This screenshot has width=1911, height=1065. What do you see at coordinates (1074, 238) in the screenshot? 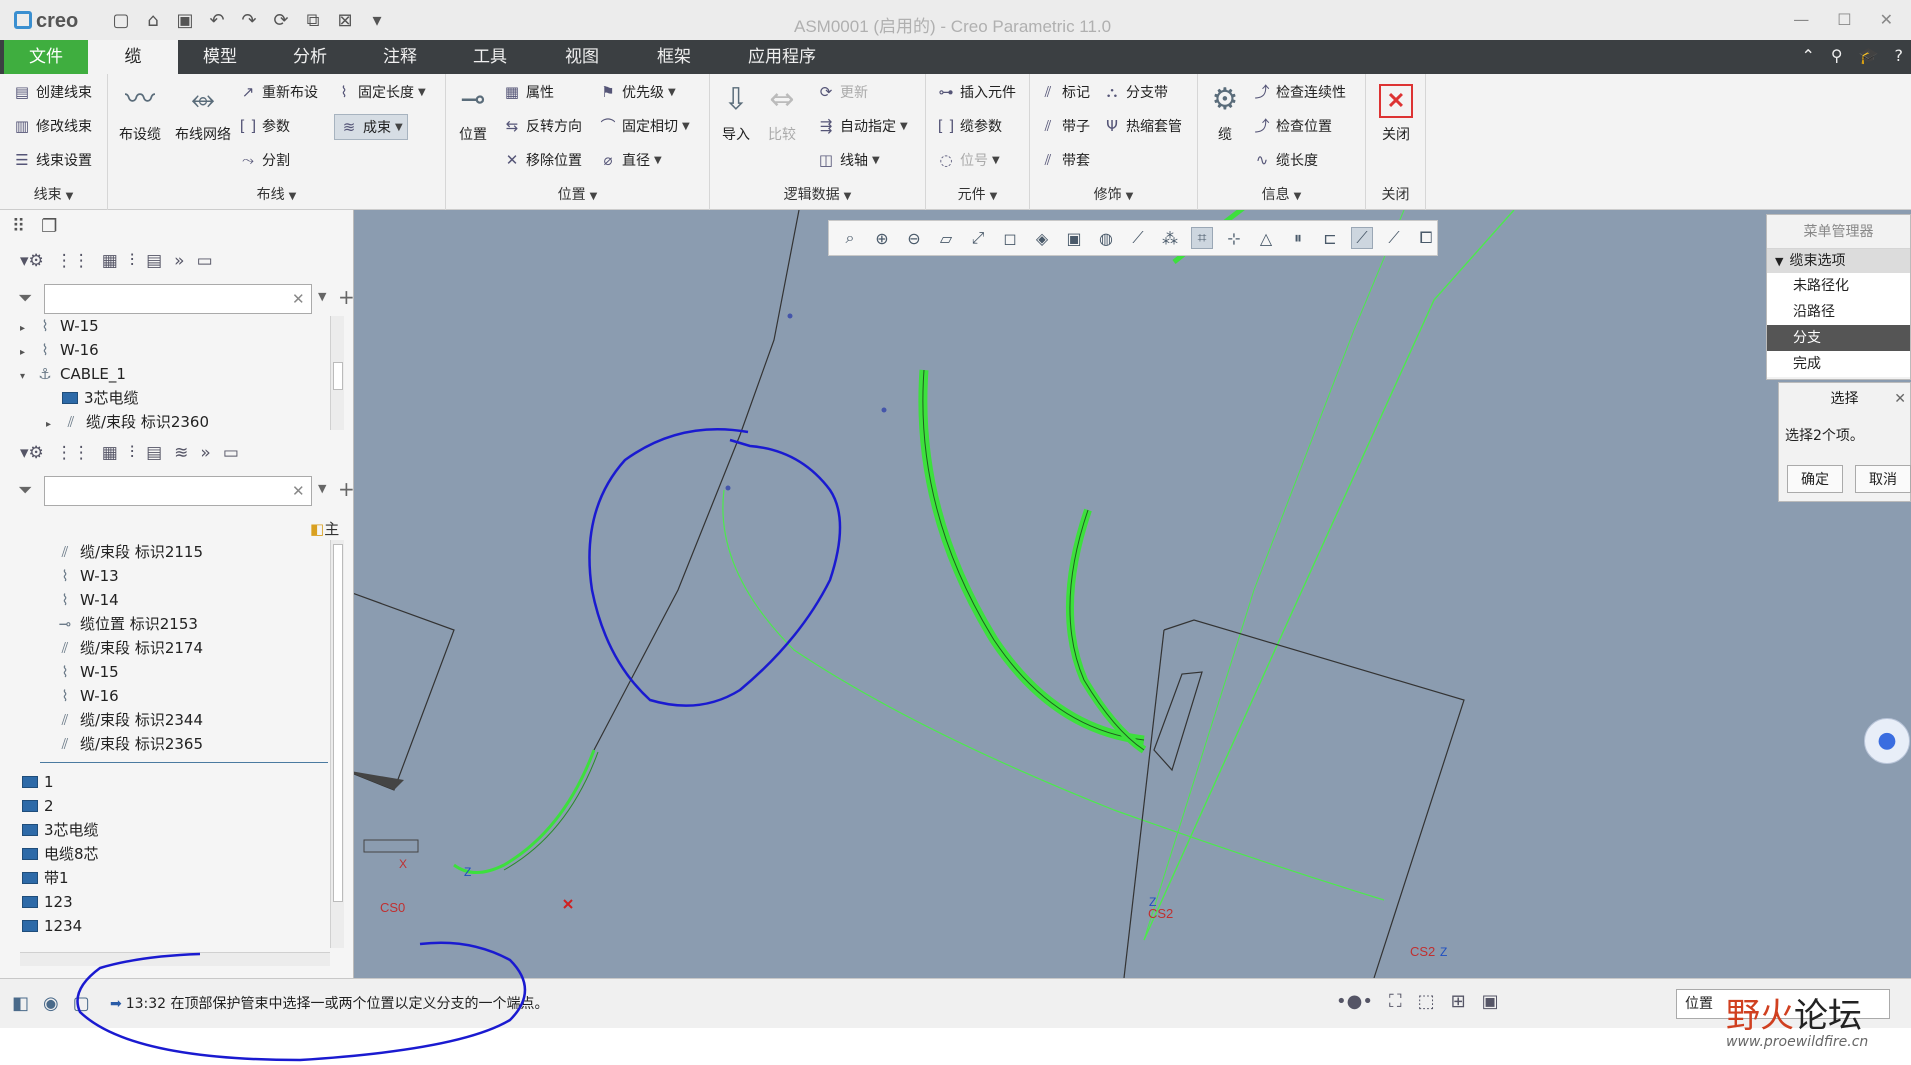
I see `view-manager-icon: ▣` at bounding box center [1074, 238].